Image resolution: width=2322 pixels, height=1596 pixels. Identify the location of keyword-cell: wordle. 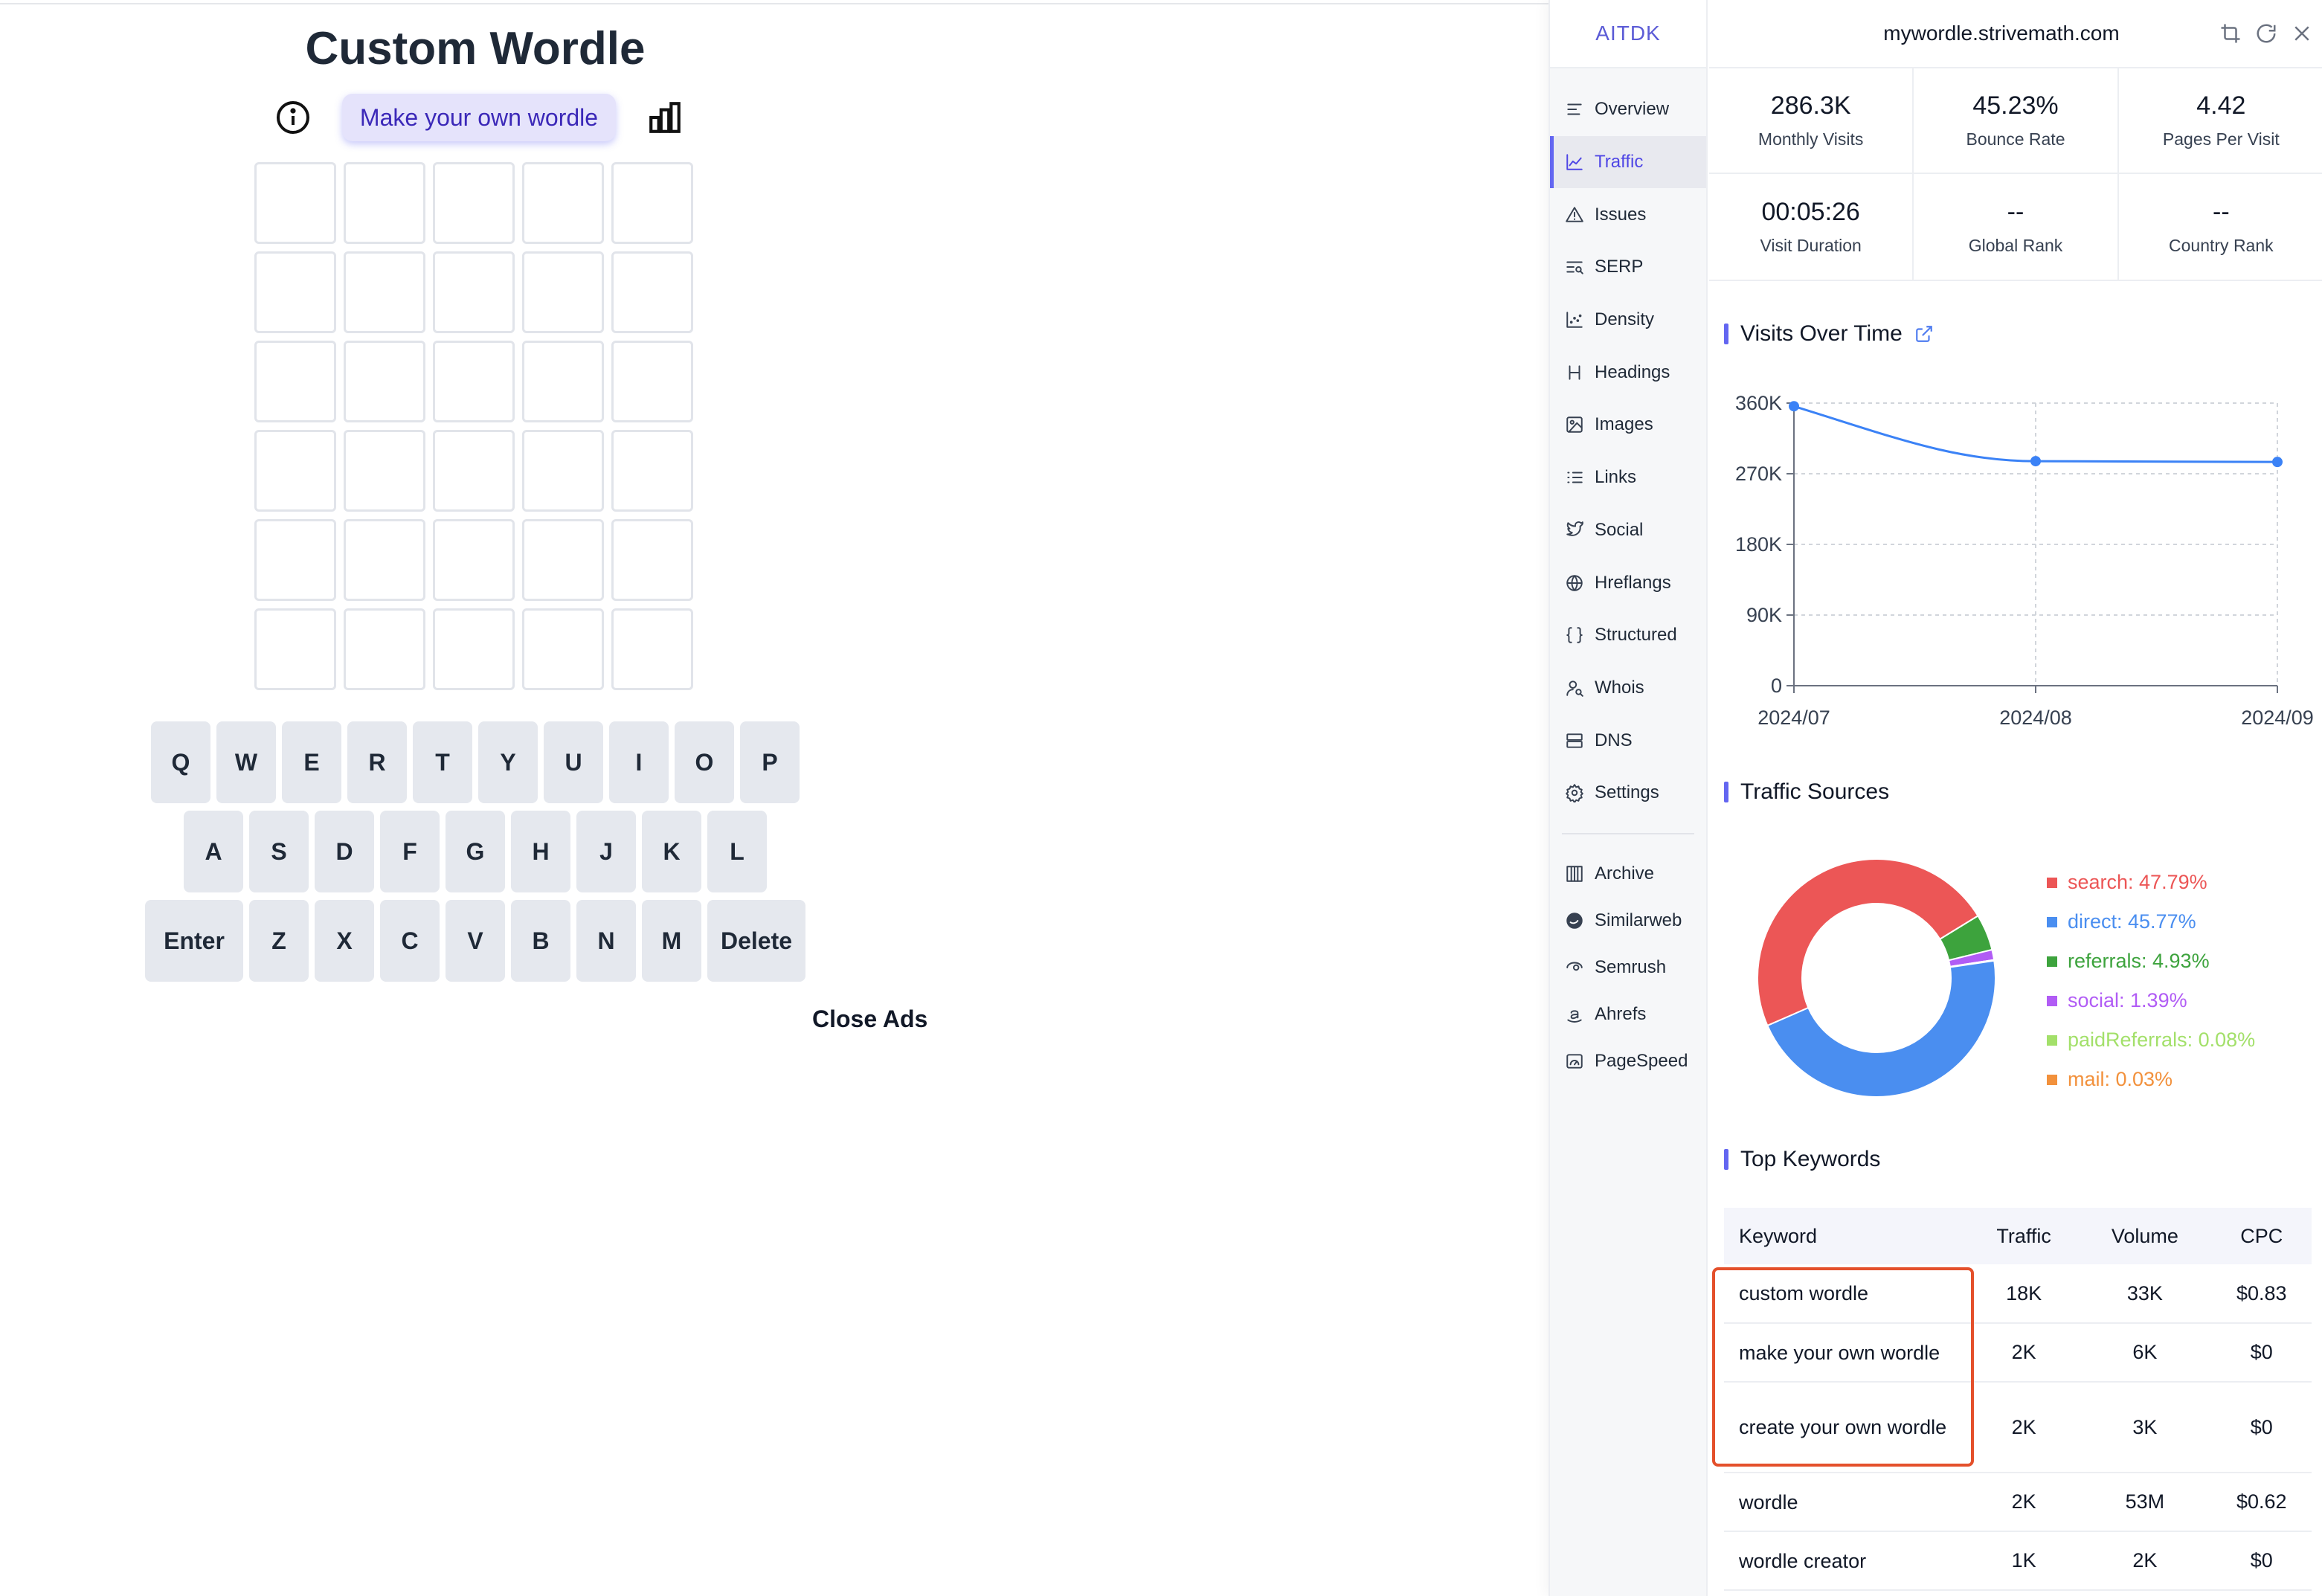
(1846, 1502).